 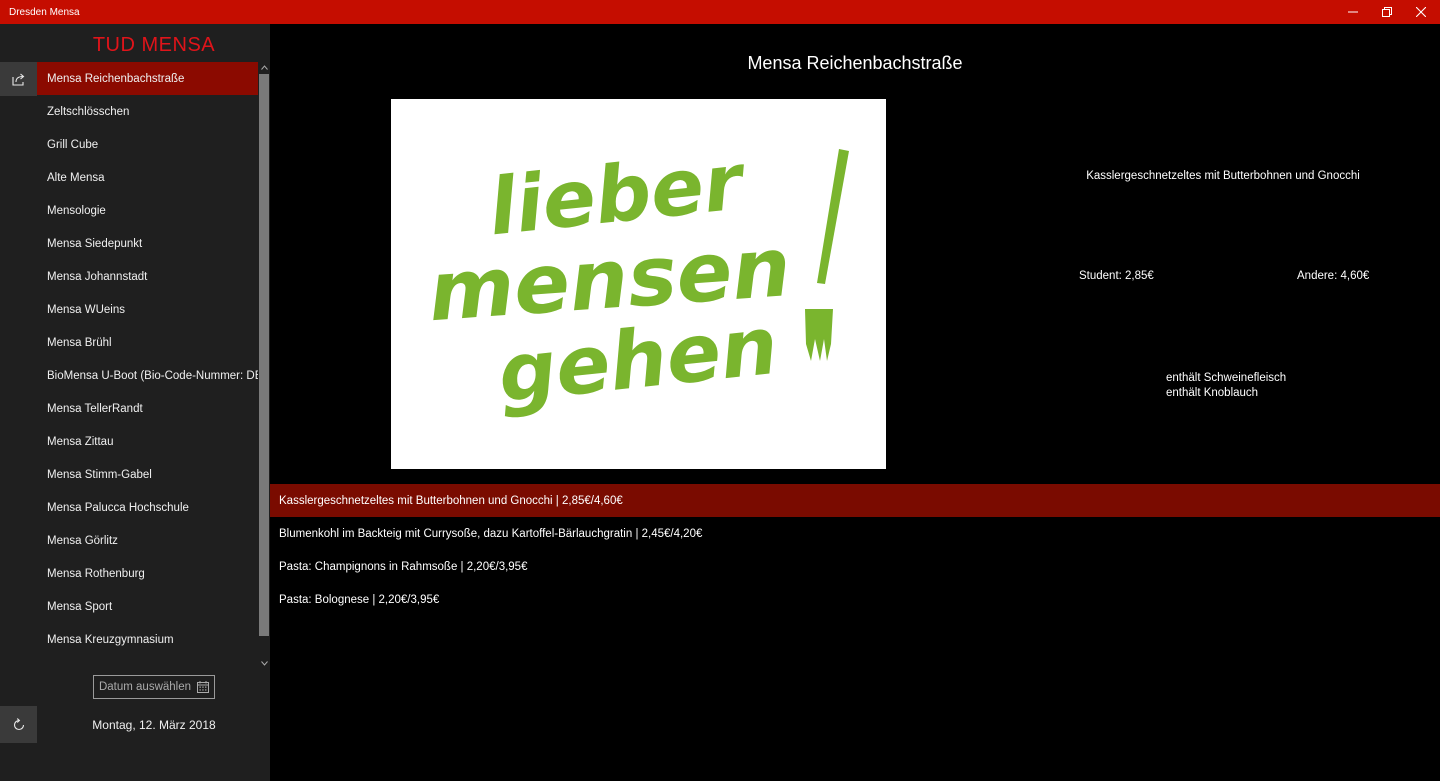 I want to click on scroll-thumb, so click(x=264, y=355).